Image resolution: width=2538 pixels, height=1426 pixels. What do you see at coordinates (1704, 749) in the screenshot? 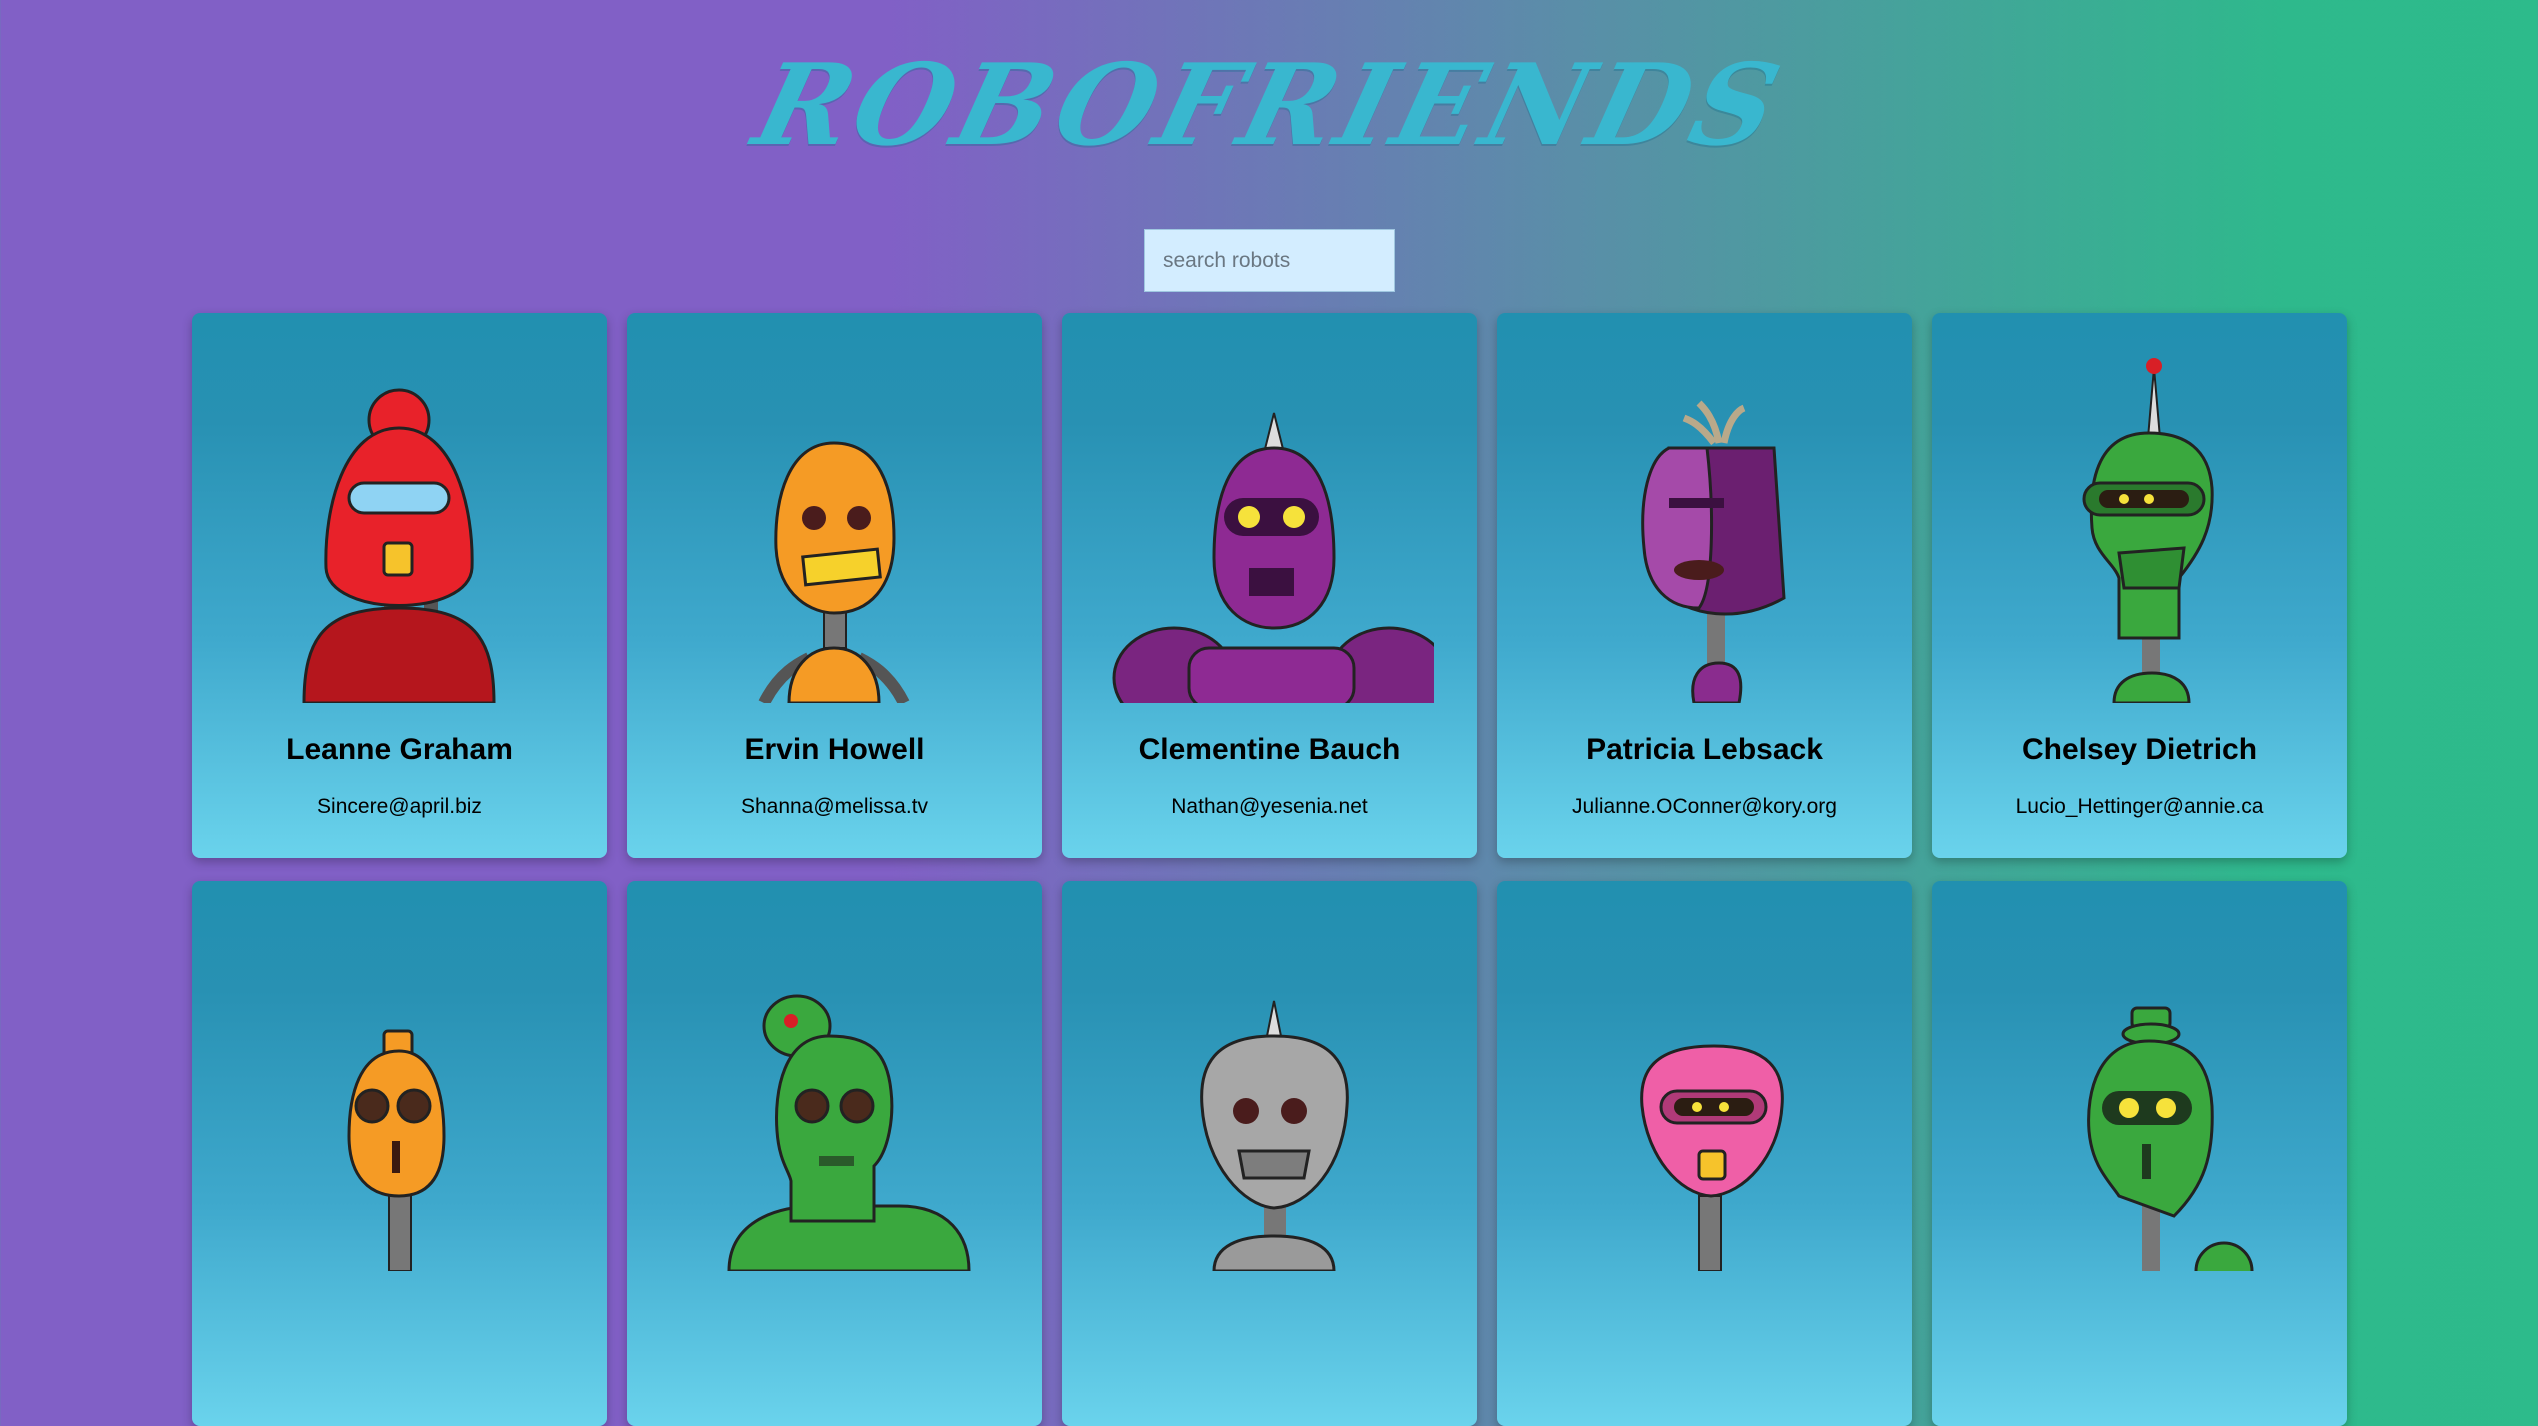
I see `robot-name: Patricia Lebsack` at bounding box center [1704, 749].